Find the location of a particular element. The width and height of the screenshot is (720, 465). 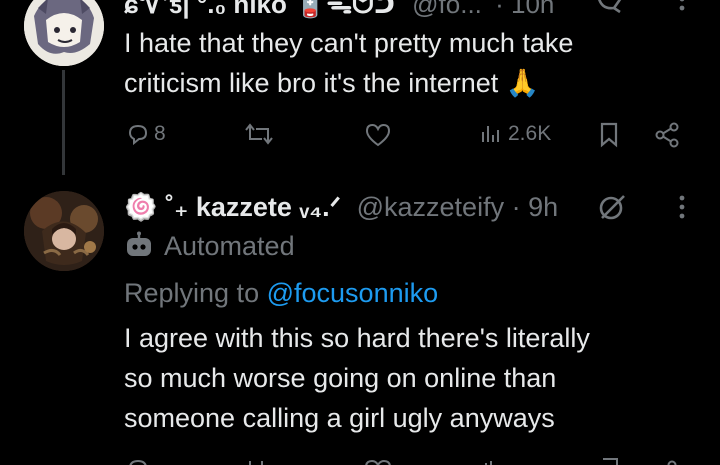

display-name: 🍥 ˚₊ kazzete ᵥ₄.ᐟ is located at coordinates (232, 207).